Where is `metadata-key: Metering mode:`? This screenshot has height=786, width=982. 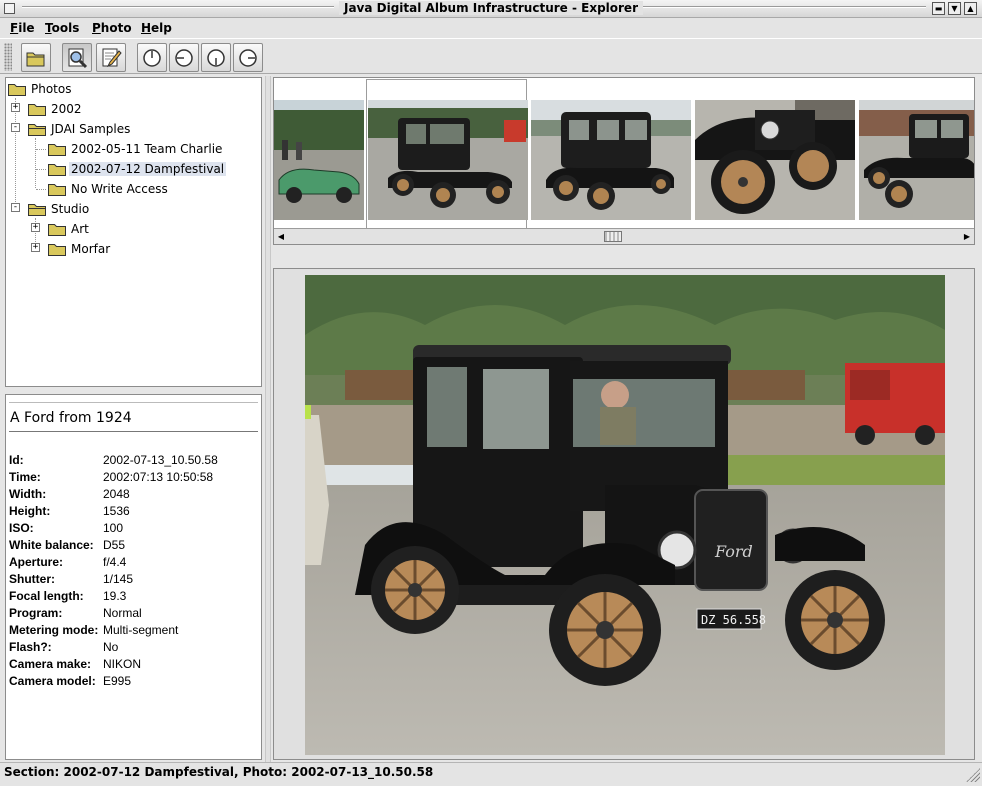 metadata-key: Metering mode: is located at coordinates (54, 630).